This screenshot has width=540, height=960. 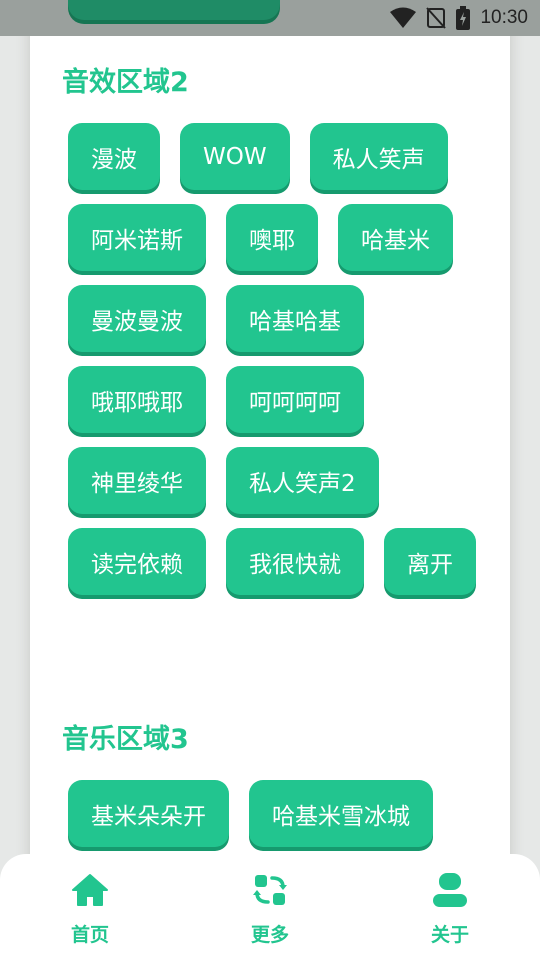 What do you see at coordinates (90, 890) in the screenshot?
I see `home-icon` at bounding box center [90, 890].